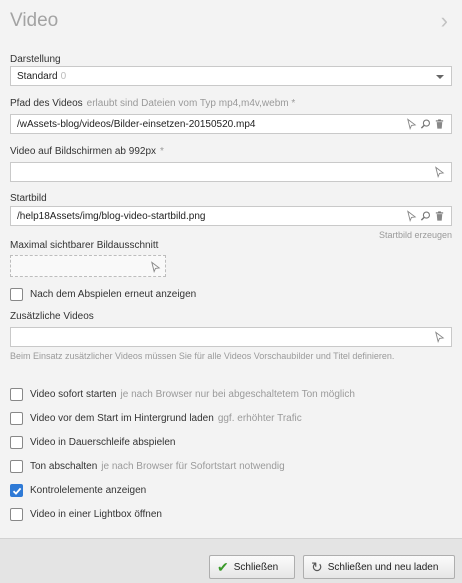 This screenshot has width=462, height=583. What do you see at coordinates (83, 151) in the screenshot?
I see `video992-label-text: Video auf Bildschirmen ab 992px` at bounding box center [83, 151].